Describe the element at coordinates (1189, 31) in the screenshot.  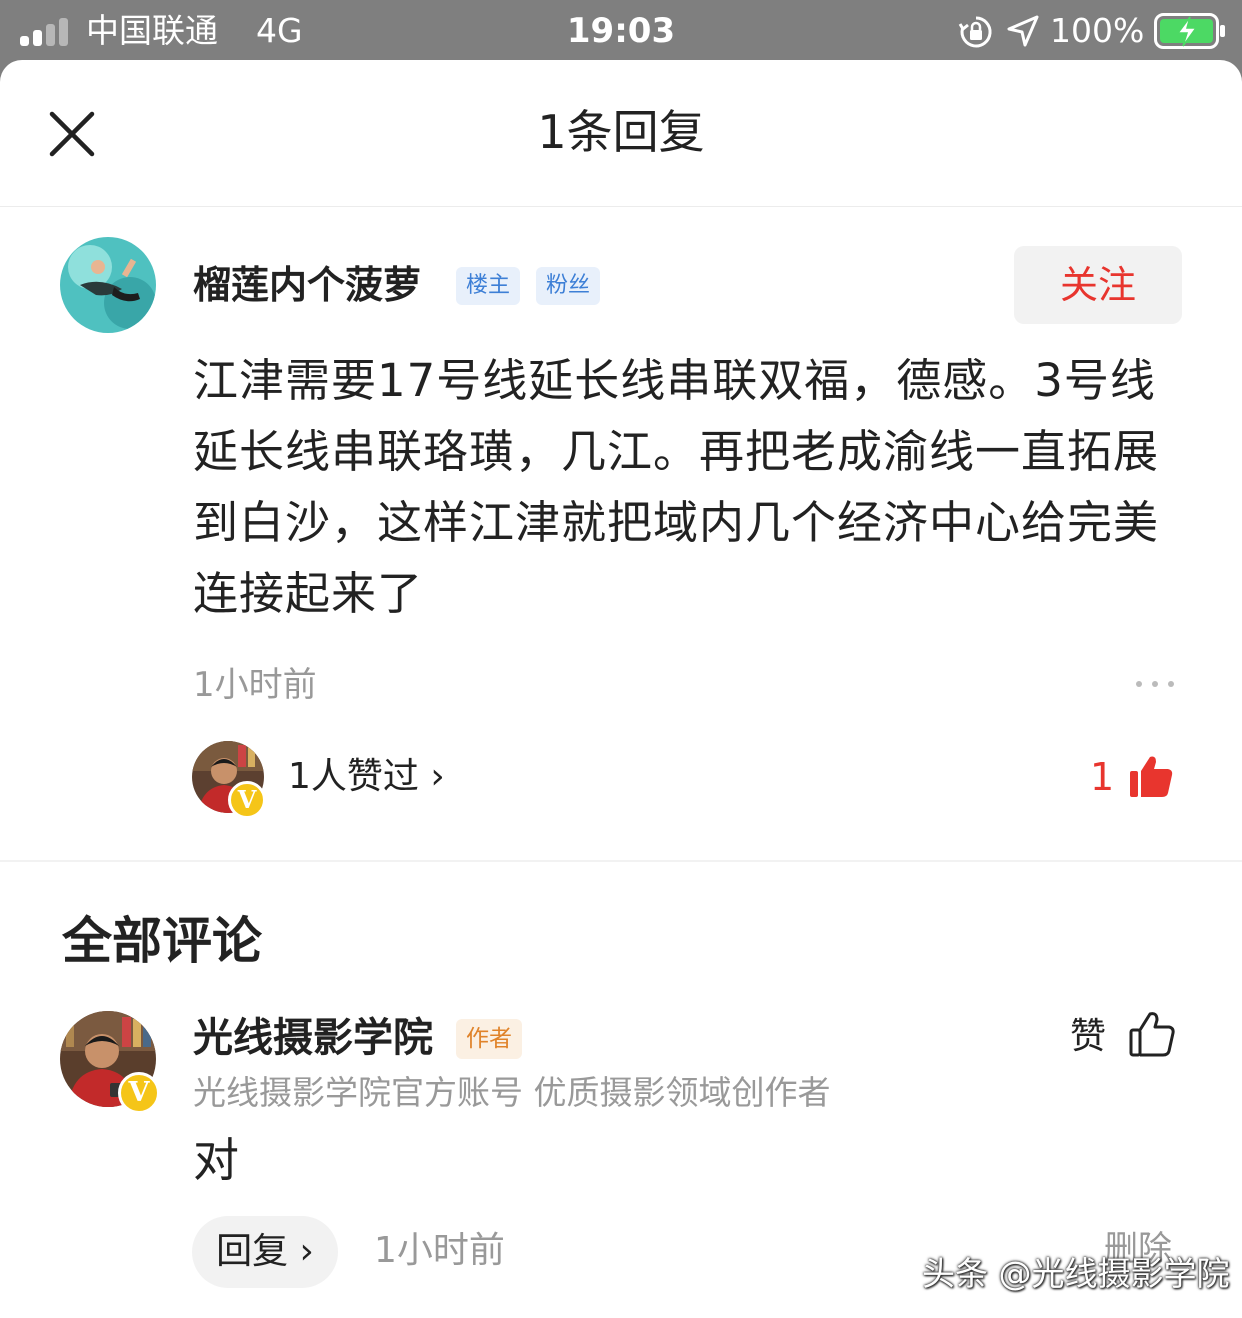
I see `battery-charging-icon` at that location.